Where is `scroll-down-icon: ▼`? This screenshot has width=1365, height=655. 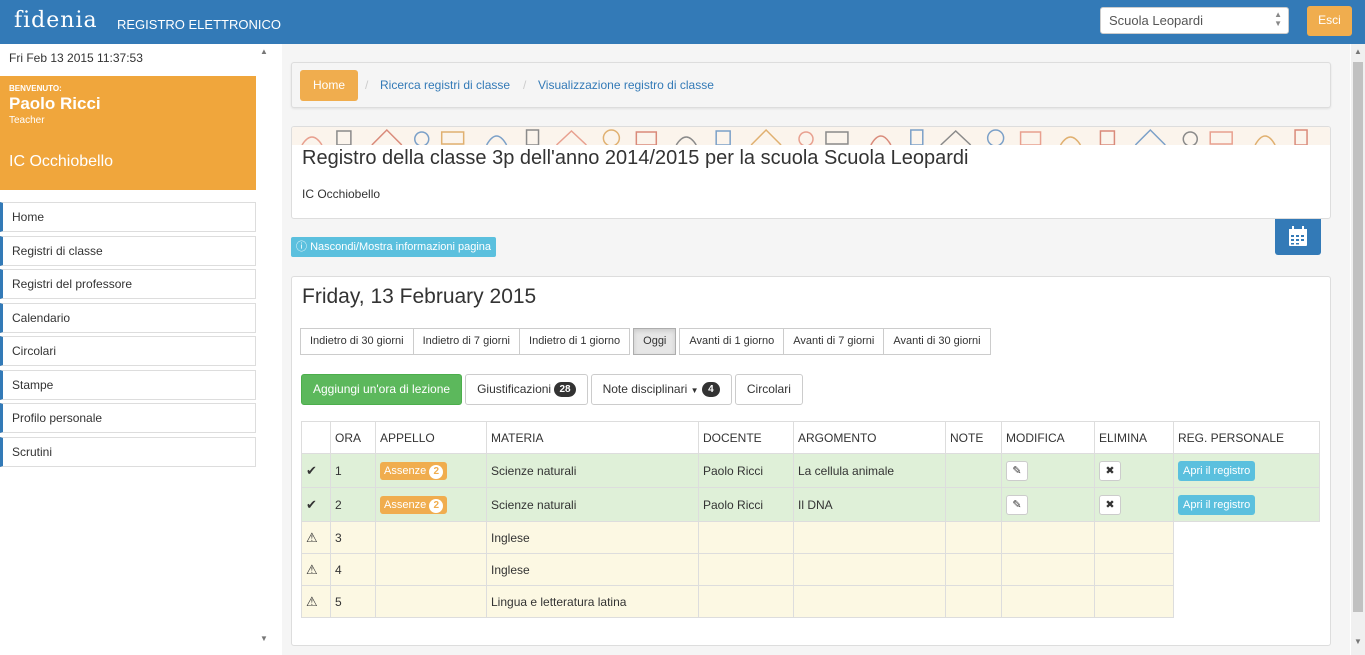
scroll-down-icon: ▼ is located at coordinates (1358, 641).